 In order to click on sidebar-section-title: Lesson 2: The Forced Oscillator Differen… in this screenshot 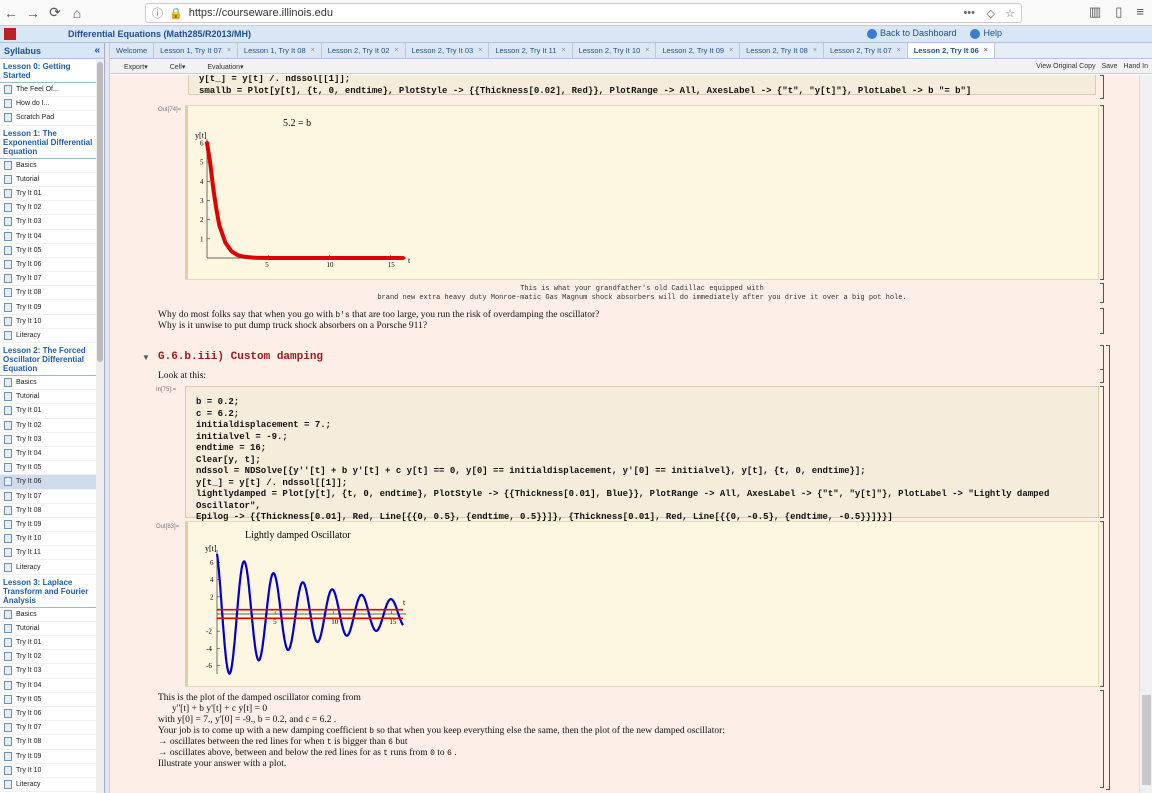, I will do `click(48, 359)`.